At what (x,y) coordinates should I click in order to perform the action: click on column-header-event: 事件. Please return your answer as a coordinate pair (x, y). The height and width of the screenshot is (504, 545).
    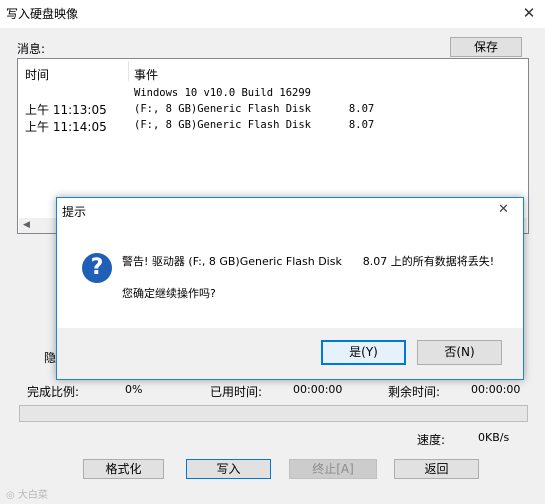
    Looking at the image, I should click on (146, 74).